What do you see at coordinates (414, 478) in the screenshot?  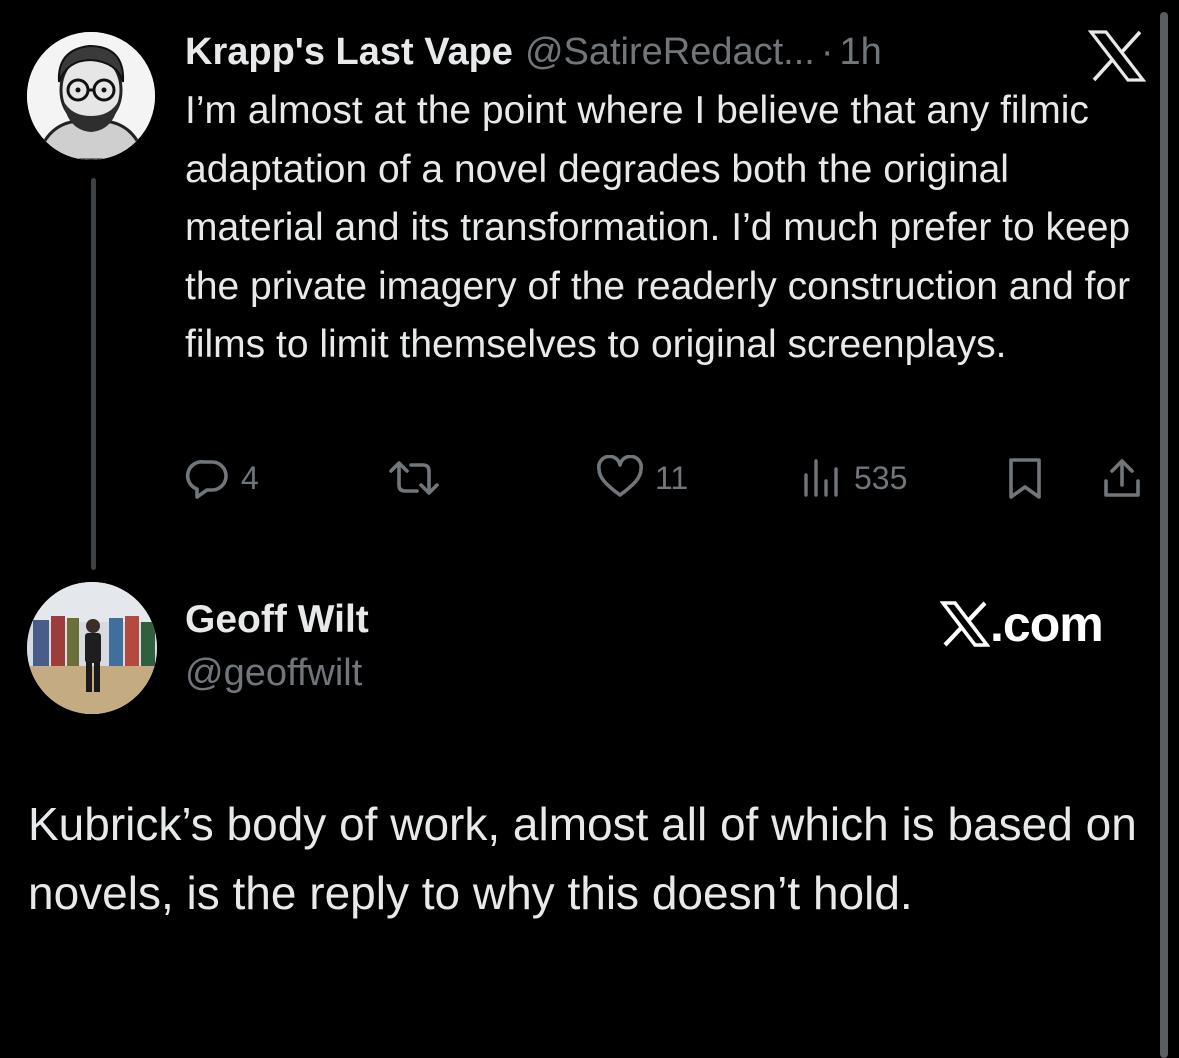 I see `retweet-icon` at bounding box center [414, 478].